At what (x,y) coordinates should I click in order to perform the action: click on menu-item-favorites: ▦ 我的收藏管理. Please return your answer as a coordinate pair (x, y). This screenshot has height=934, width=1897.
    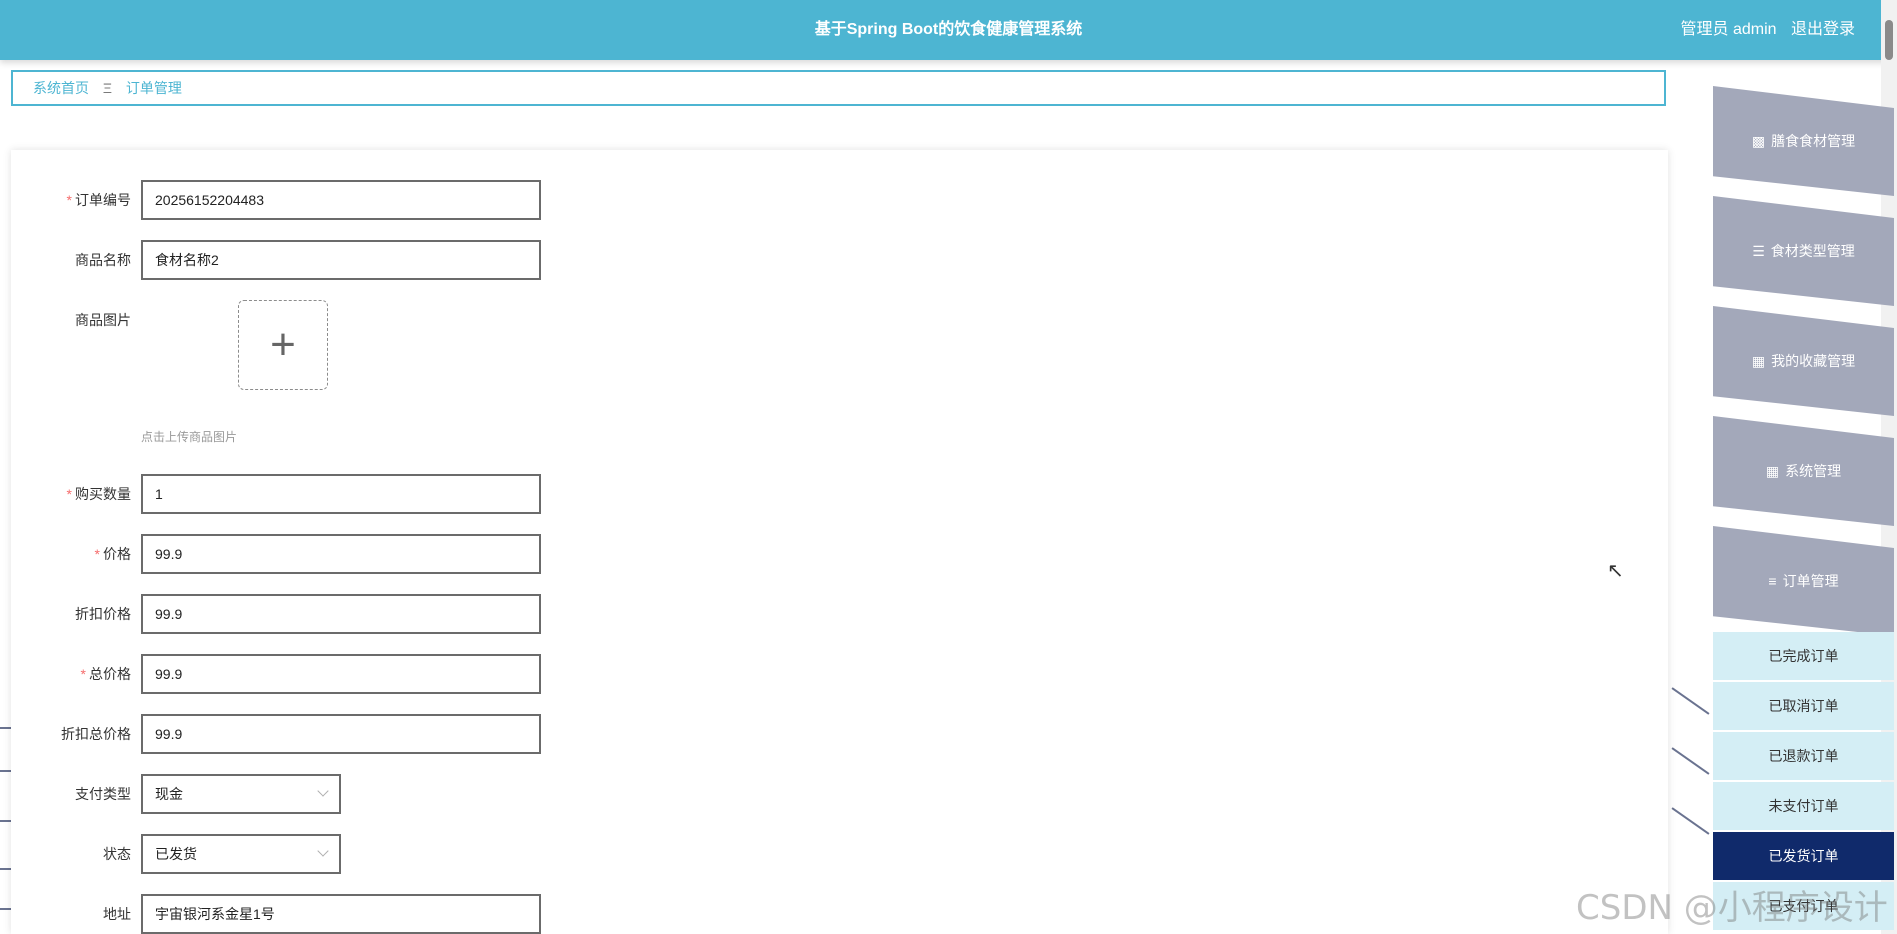
    Looking at the image, I should click on (1803, 361).